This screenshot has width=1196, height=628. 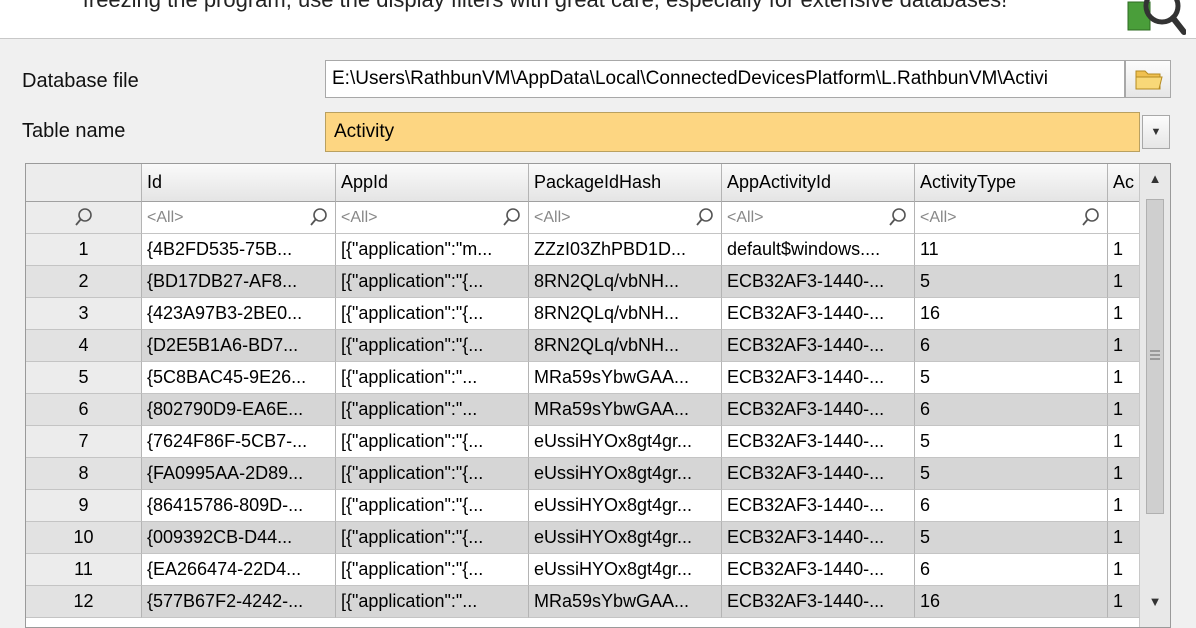 What do you see at coordinates (1156, 132) in the screenshot?
I see `table-dropdown-button: ▼` at bounding box center [1156, 132].